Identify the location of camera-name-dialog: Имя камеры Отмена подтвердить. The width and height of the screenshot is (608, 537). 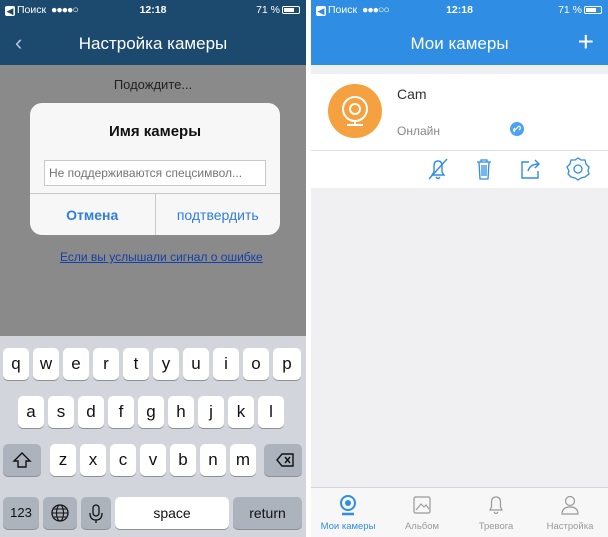
(155, 169).